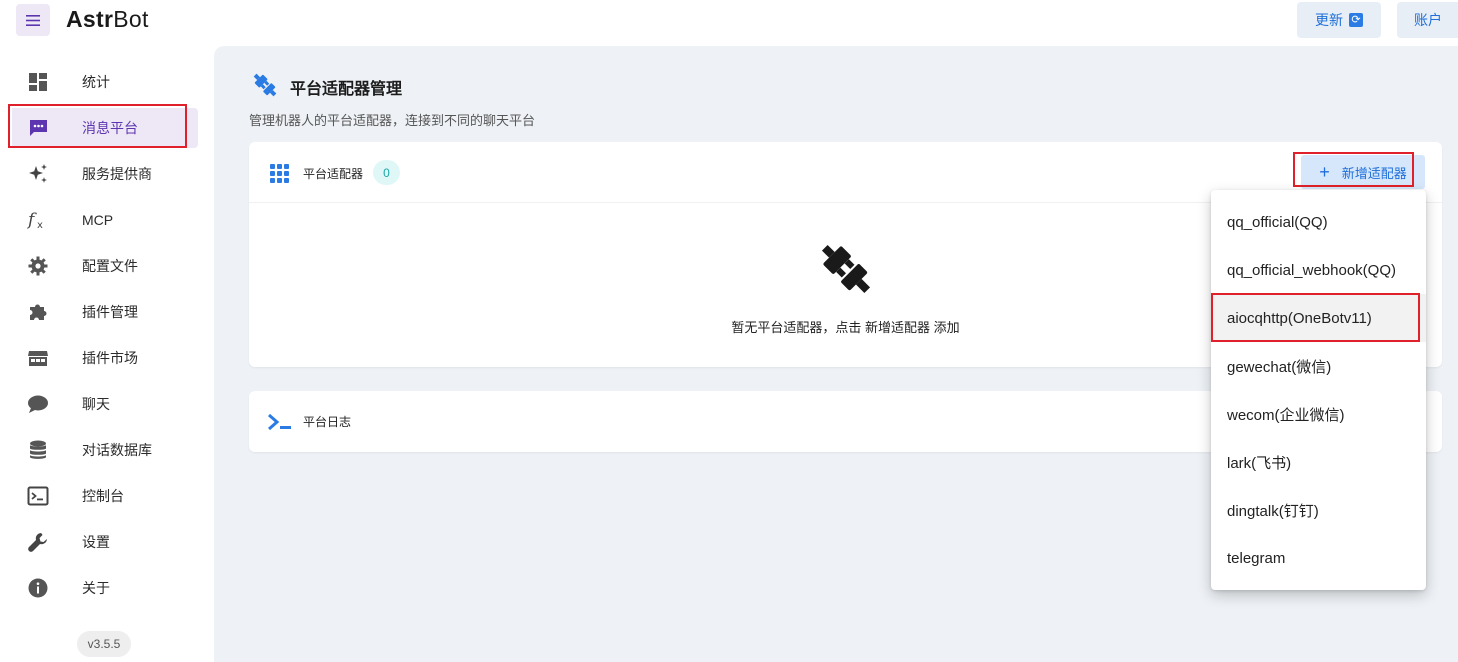  What do you see at coordinates (38, 404) in the screenshot?
I see `chat-icon` at bounding box center [38, 404].